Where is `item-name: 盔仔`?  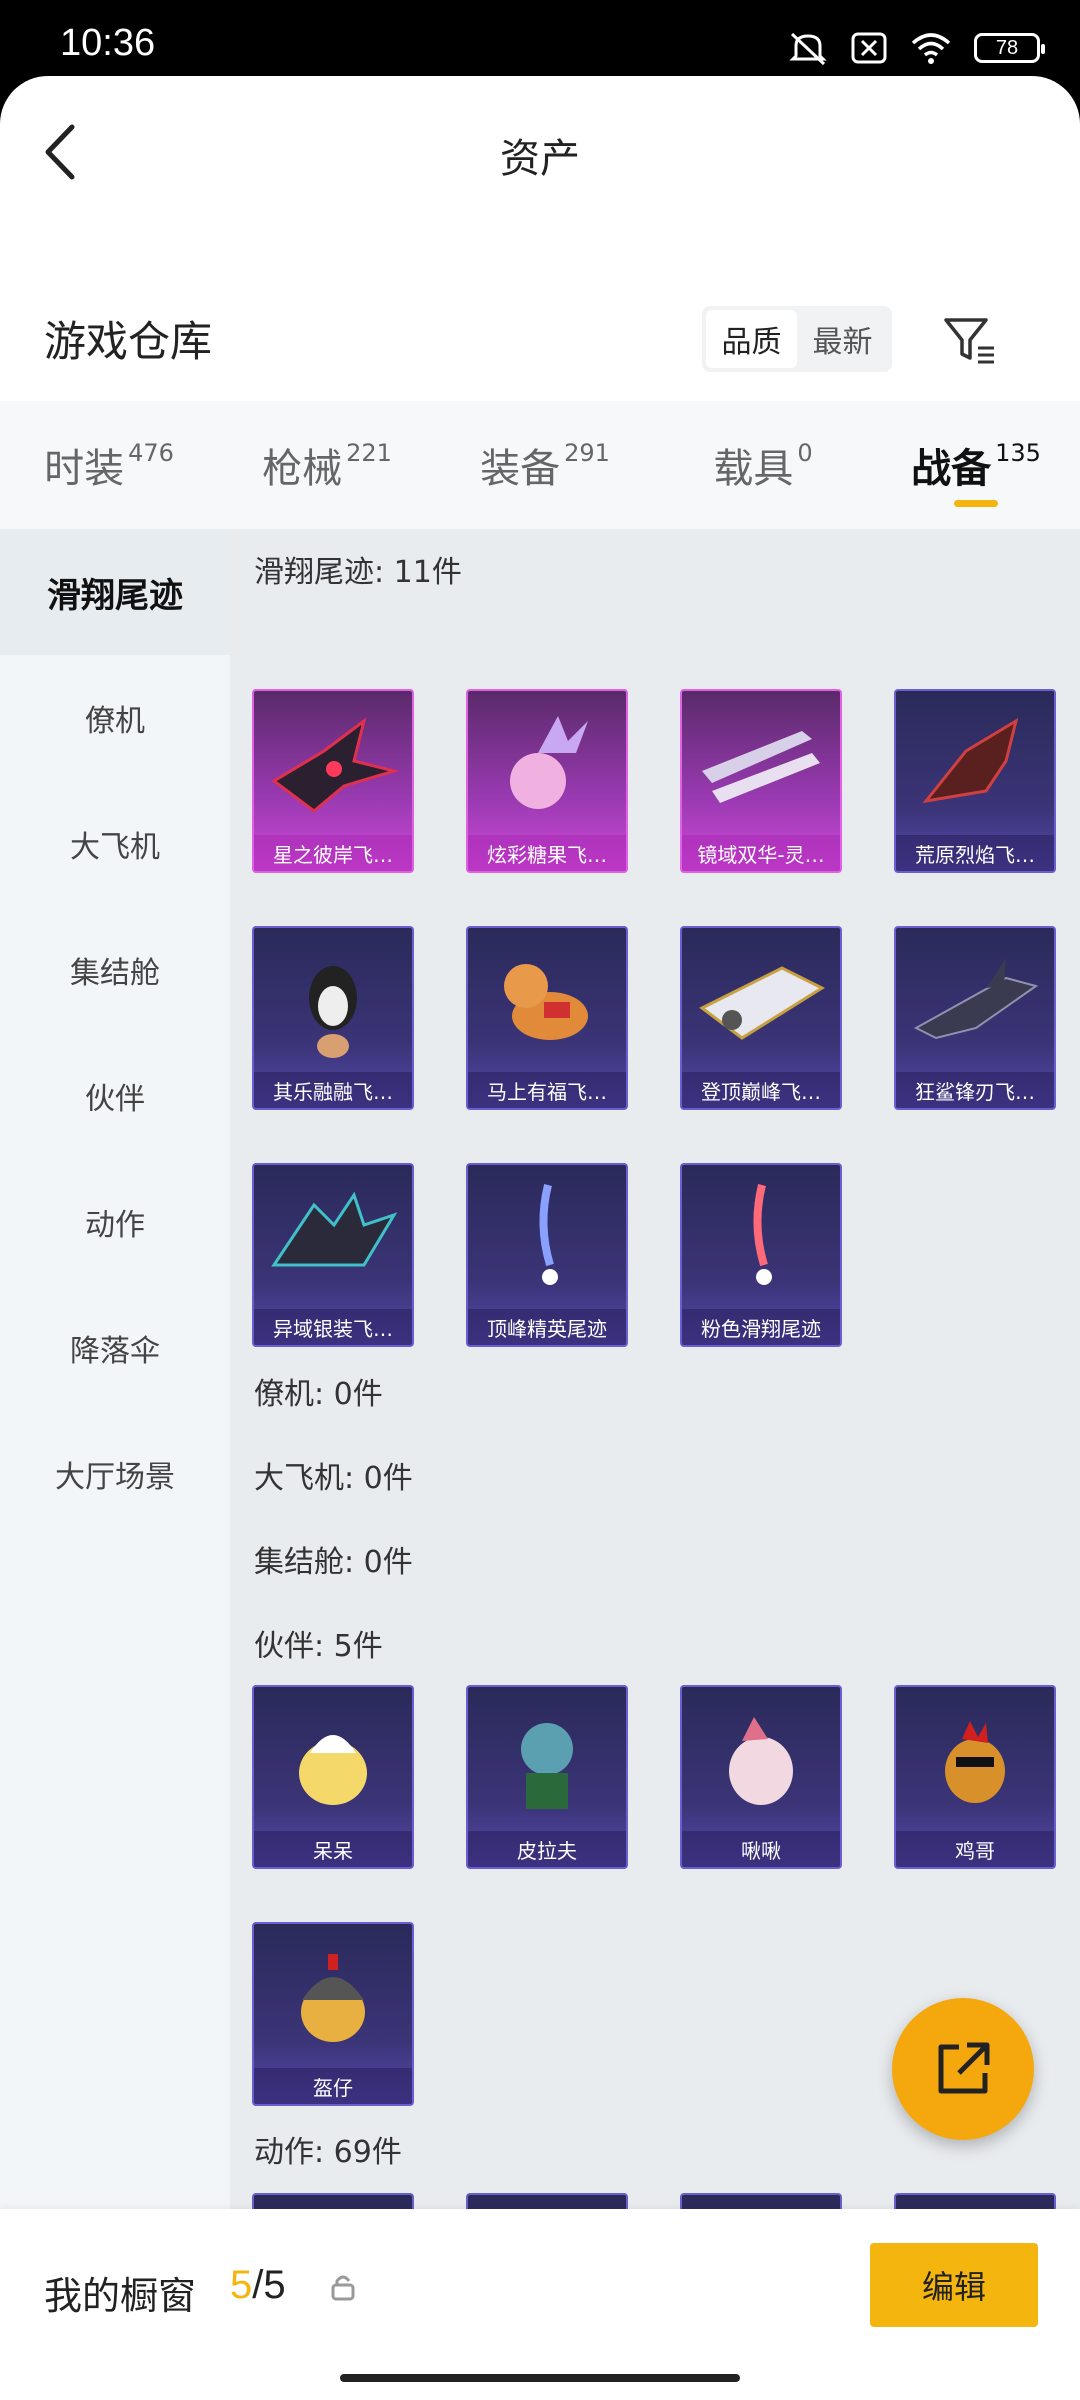 item-name: 盔仔 is located at coordinates (333, 2086).